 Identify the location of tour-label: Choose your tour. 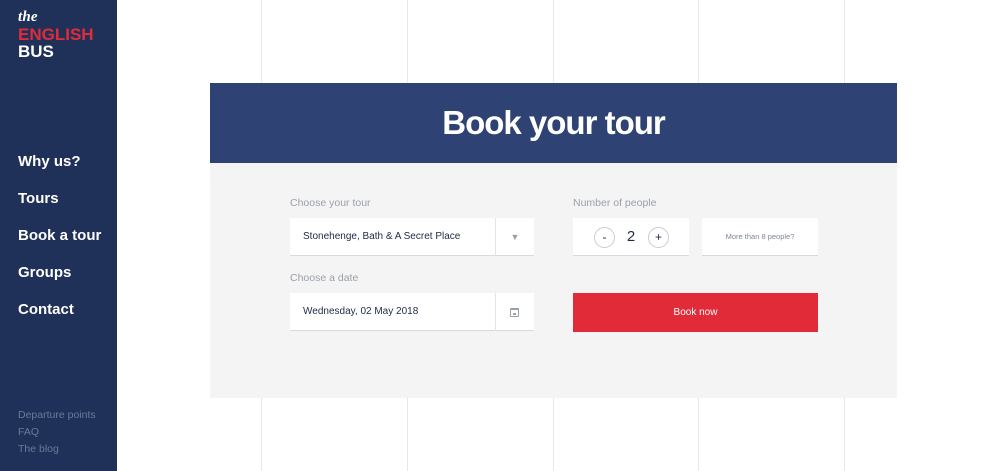
(330, 203).